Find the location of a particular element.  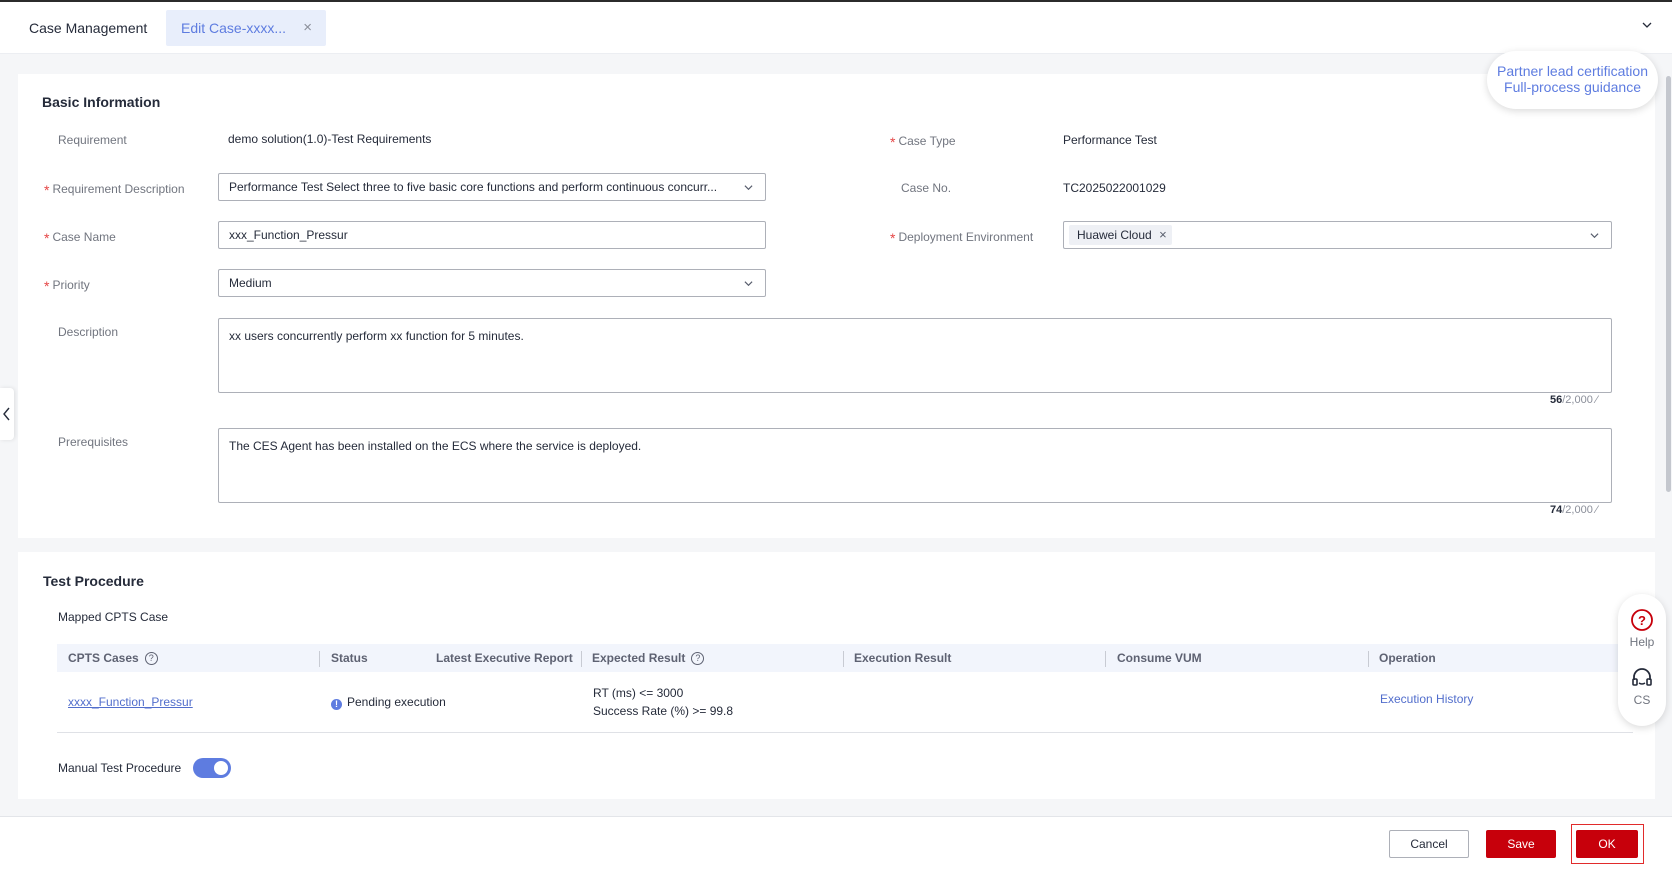

help-button: ? Help is located at coordinates (1642, 628).